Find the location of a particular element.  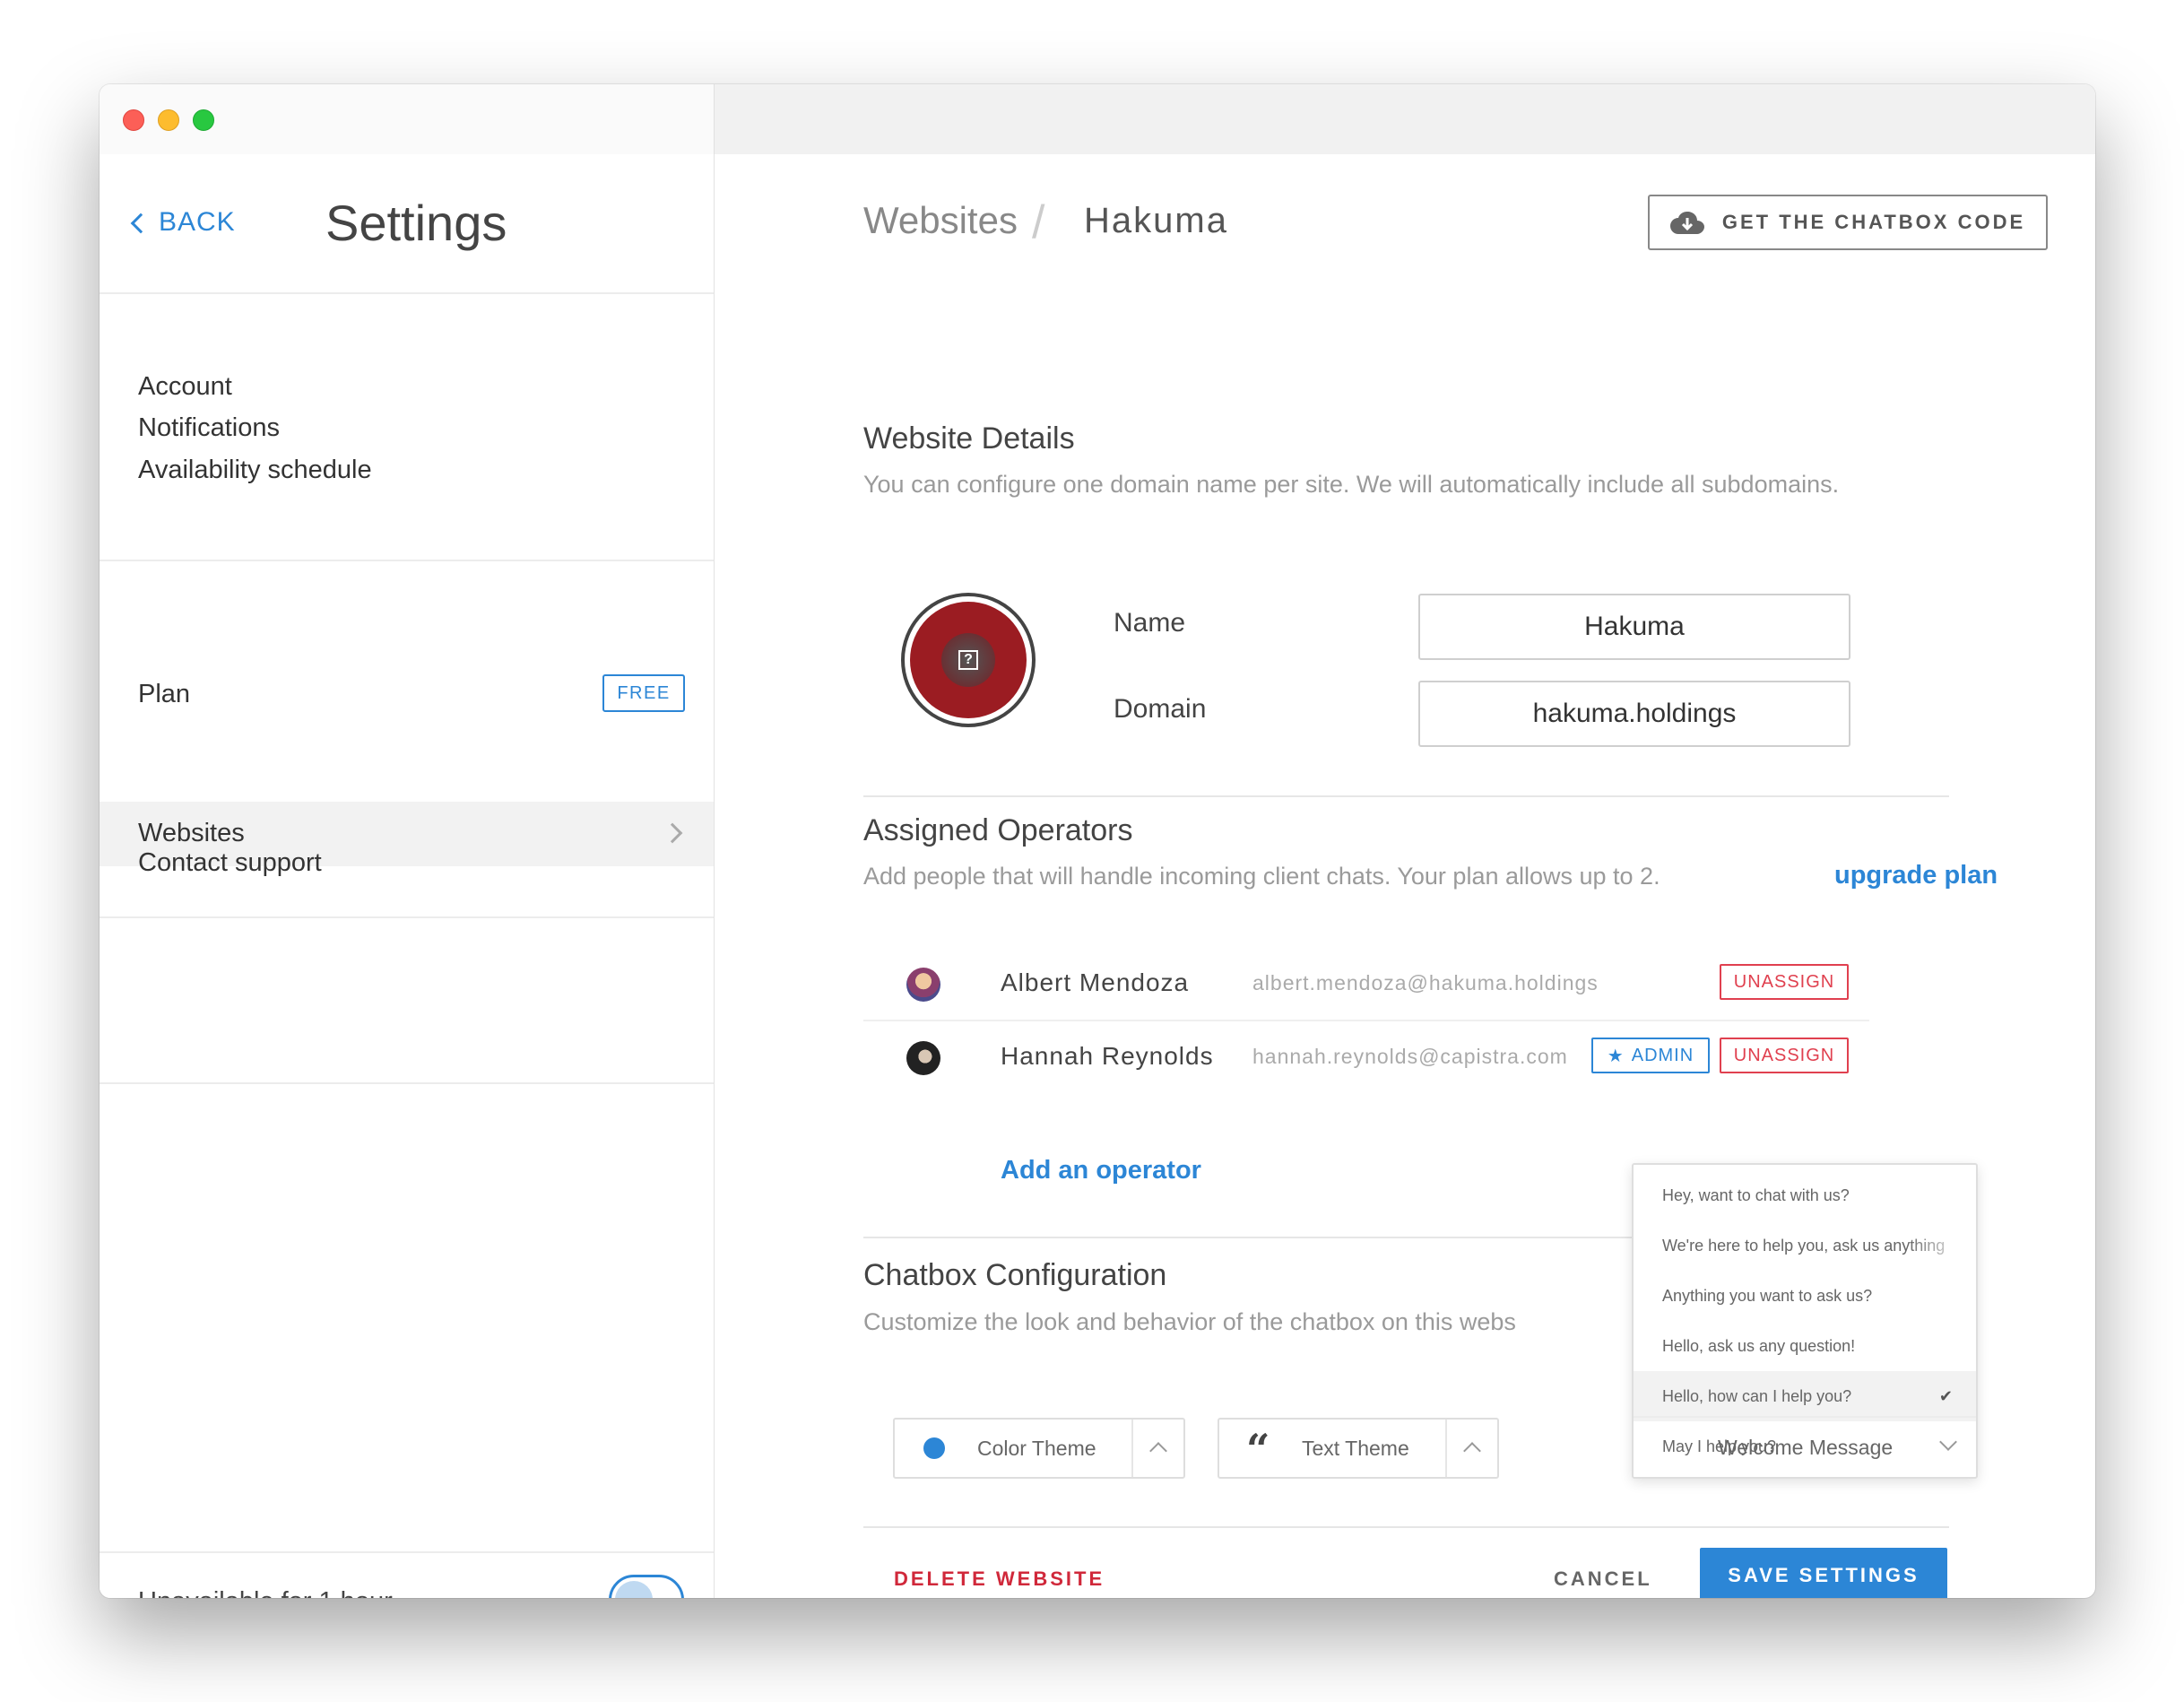

availability-toggle is located at coordinates (647, 1586).